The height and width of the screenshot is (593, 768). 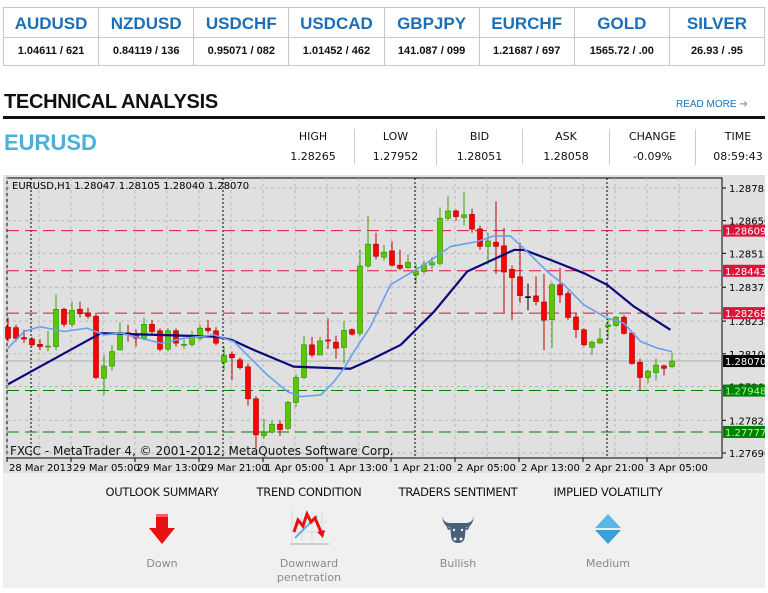 I want to click on stat-label: CHANGE, so click(x=652, y=136).